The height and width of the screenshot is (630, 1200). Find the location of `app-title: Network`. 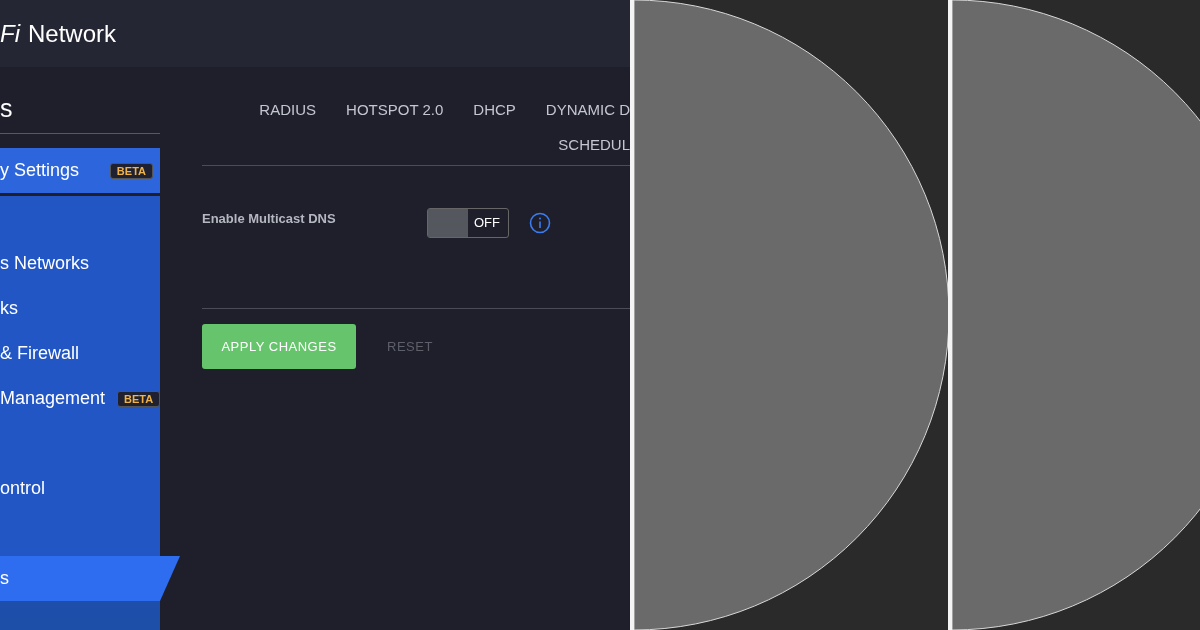

app-title: Network is located at coordinates (72, 33).